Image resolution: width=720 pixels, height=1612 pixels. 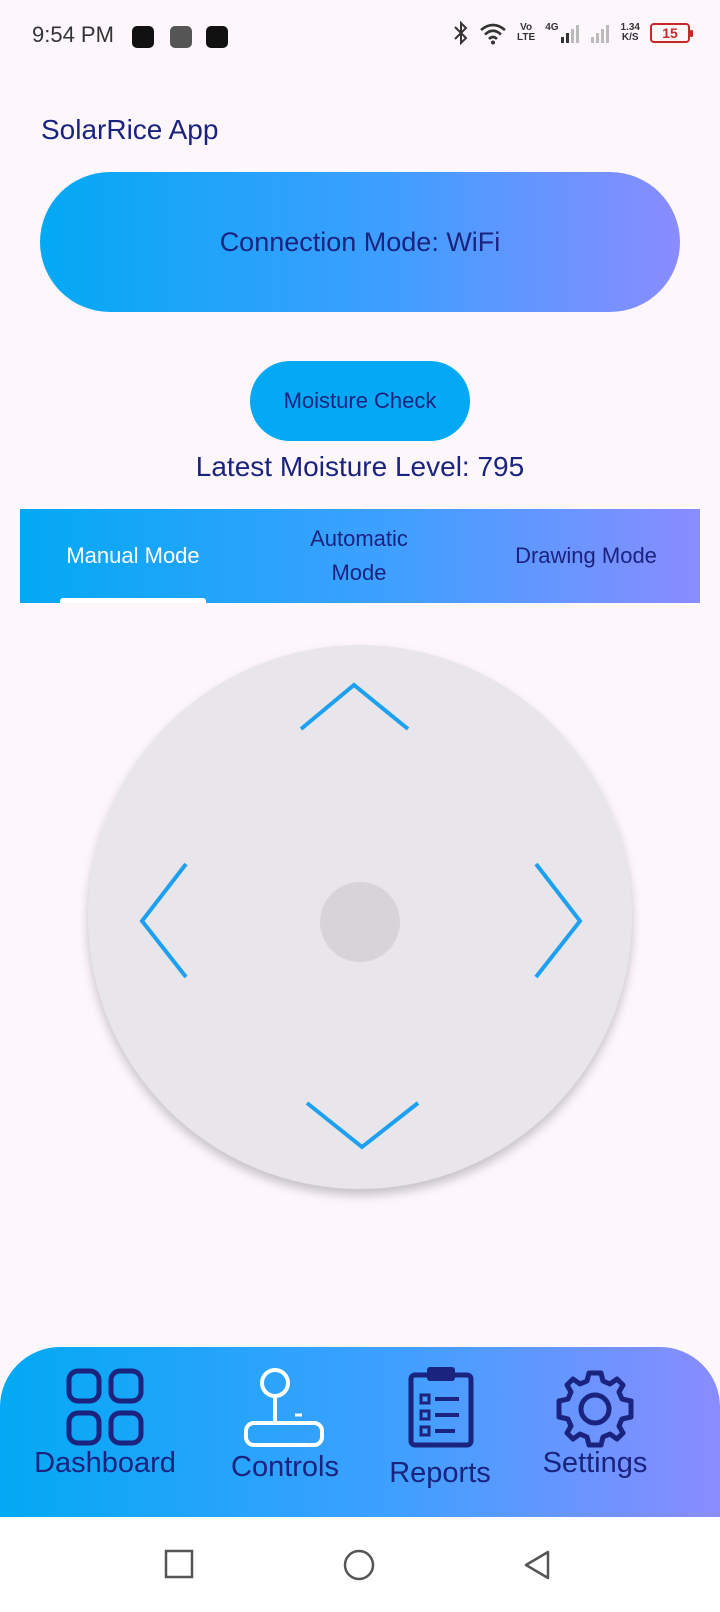 I want to click on network-type: 4G, so click(x=552, y=27).